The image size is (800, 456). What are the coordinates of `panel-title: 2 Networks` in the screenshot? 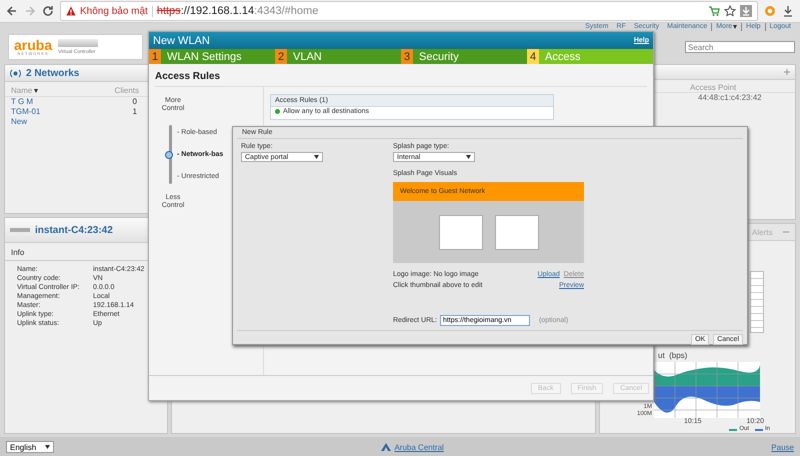 It's located at (53, 73).